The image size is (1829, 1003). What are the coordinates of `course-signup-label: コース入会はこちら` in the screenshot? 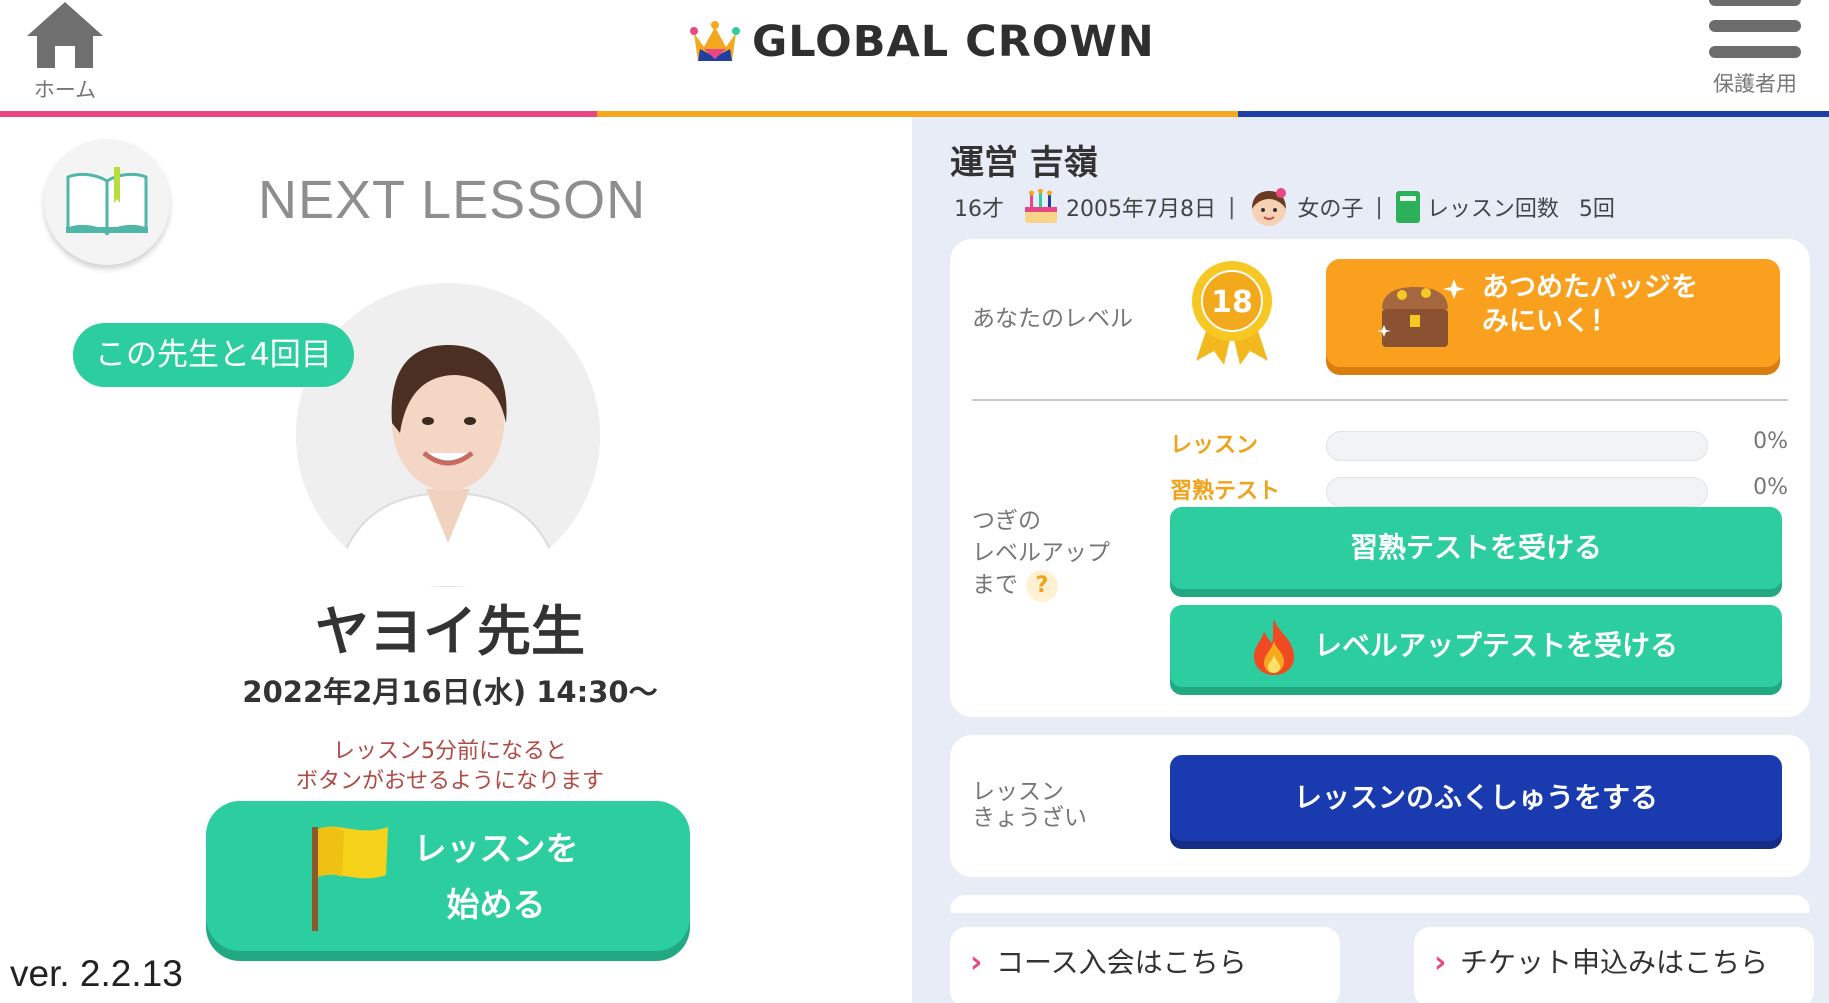 It's located at (1121, 962).